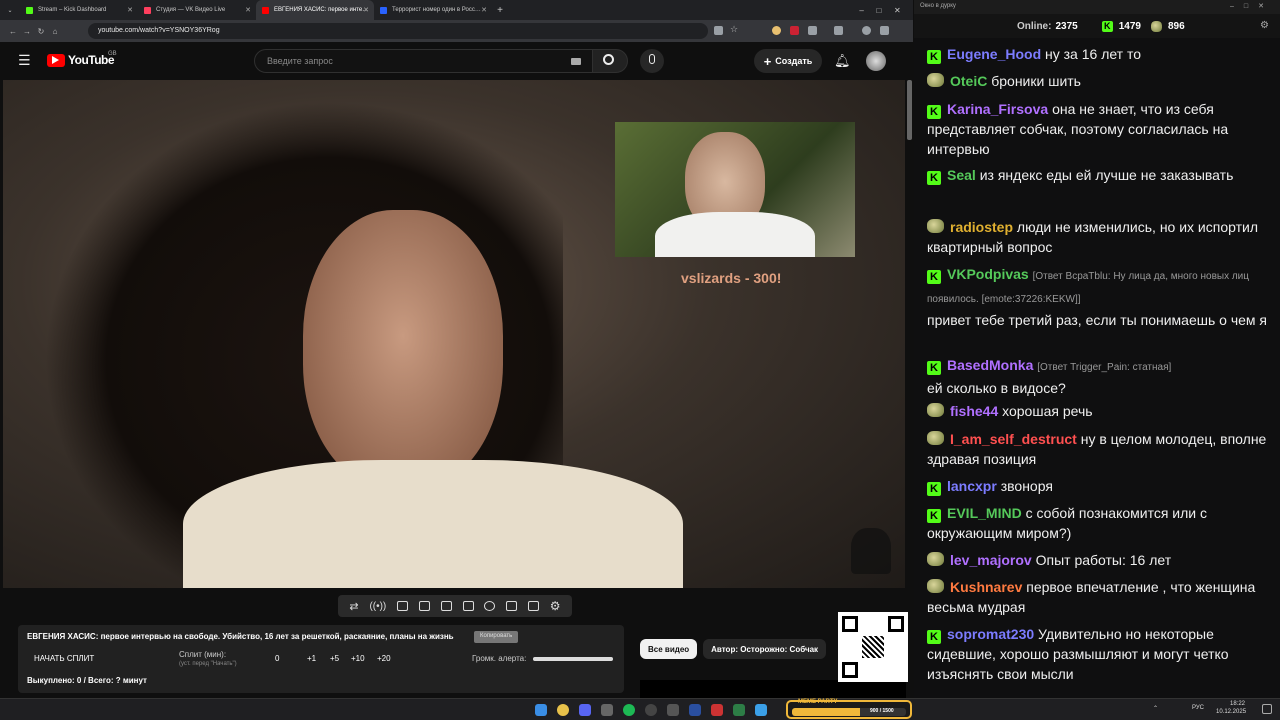 Image resolution: width=1280 pixels, height=720 pixels. What do you see at coordinates (496, 637) in the screenshot?
I see `copy-button: Копировать` at bounding box center [496, 637].